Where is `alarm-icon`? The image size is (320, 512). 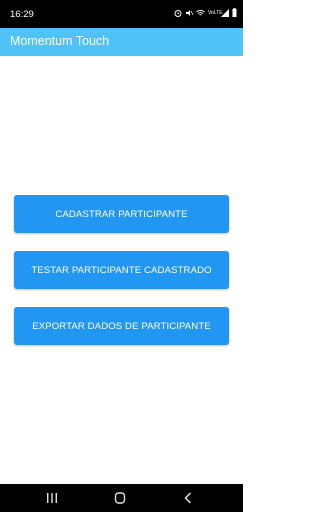 alarm-icon is located at coordinates (178, 14).